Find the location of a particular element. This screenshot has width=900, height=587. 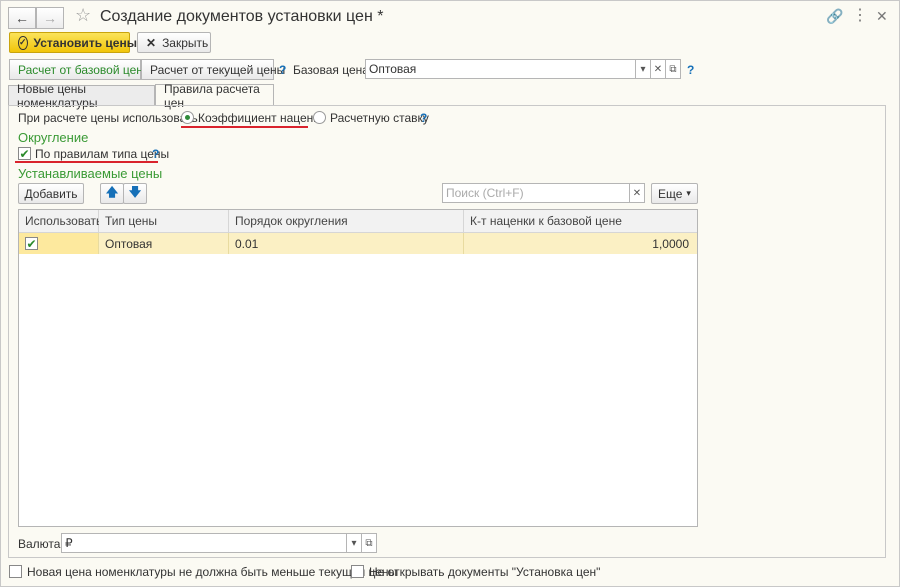

by-rules-checkbox: ✔ is located at coordinates (24, 153).